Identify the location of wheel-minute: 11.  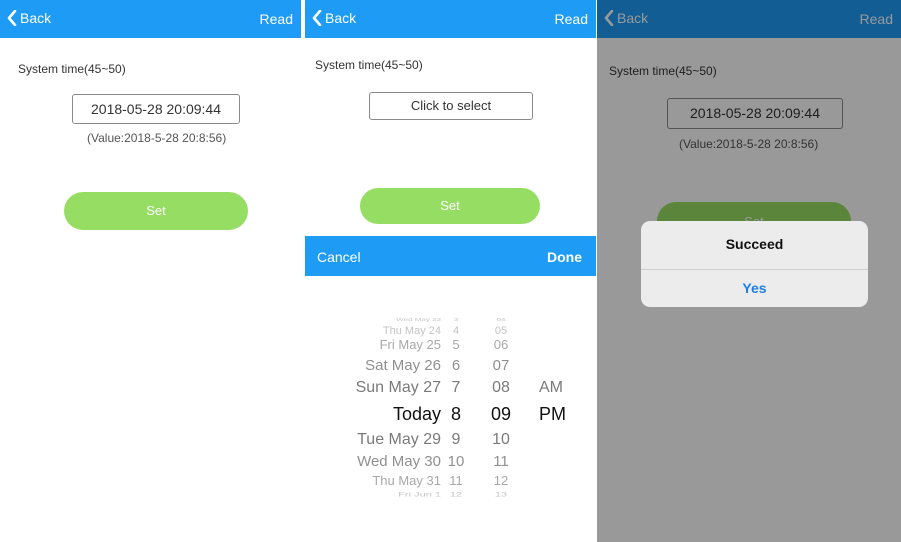
(501, 461).